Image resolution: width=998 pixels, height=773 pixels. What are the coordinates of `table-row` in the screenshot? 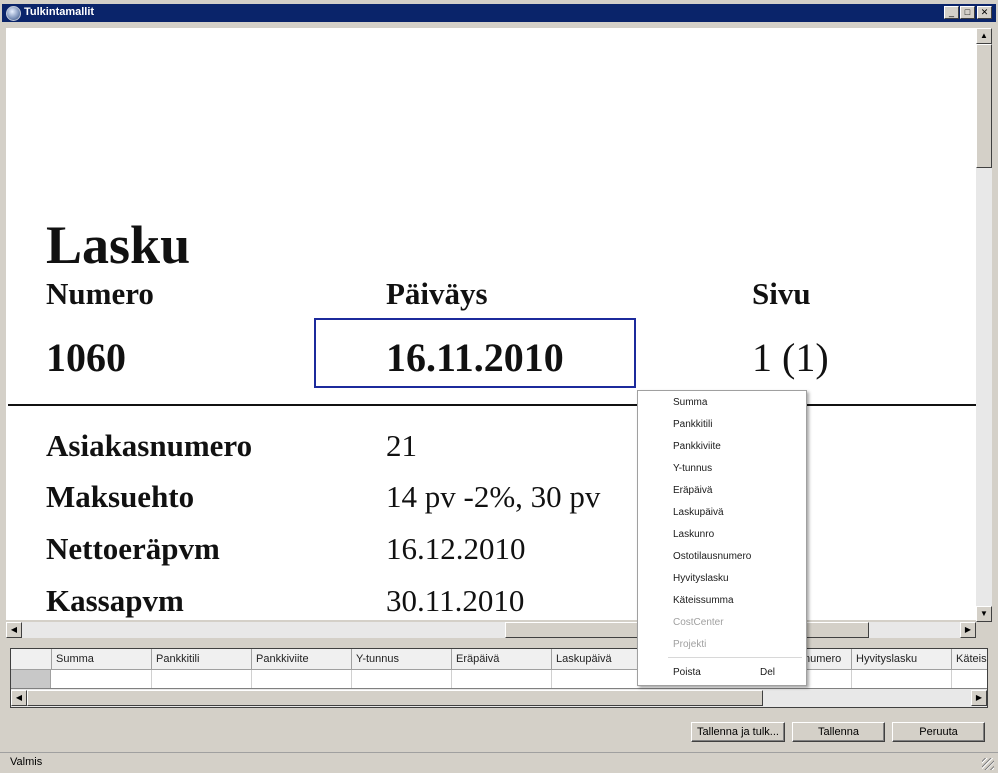 It's located at (499, 679).